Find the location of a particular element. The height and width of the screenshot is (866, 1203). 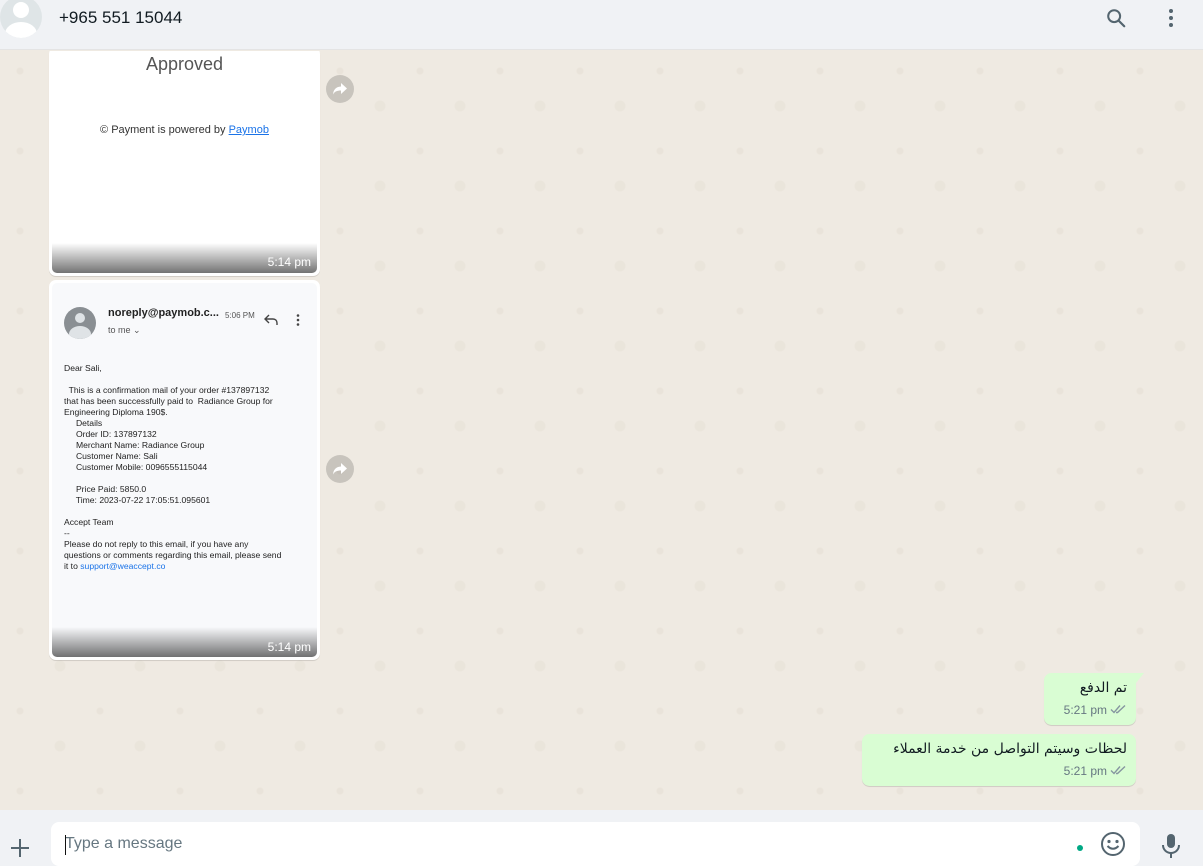

chat-header: +965 551 15044 is located at coordinates (601, 25).